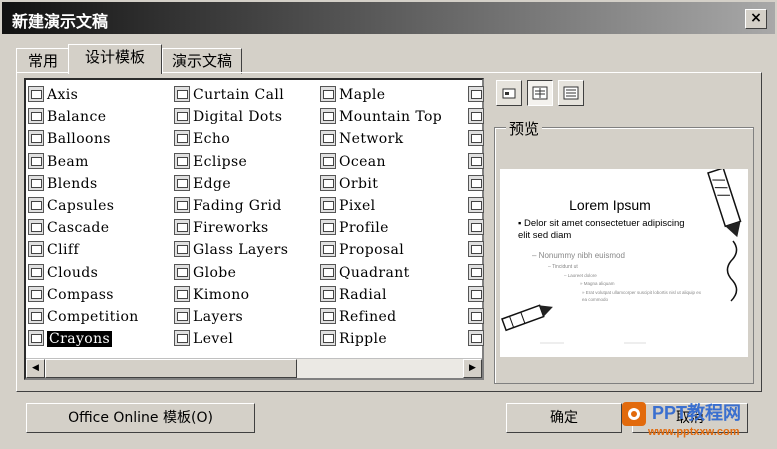  I want to click on template-label: Fireworks, so click(231, 228).